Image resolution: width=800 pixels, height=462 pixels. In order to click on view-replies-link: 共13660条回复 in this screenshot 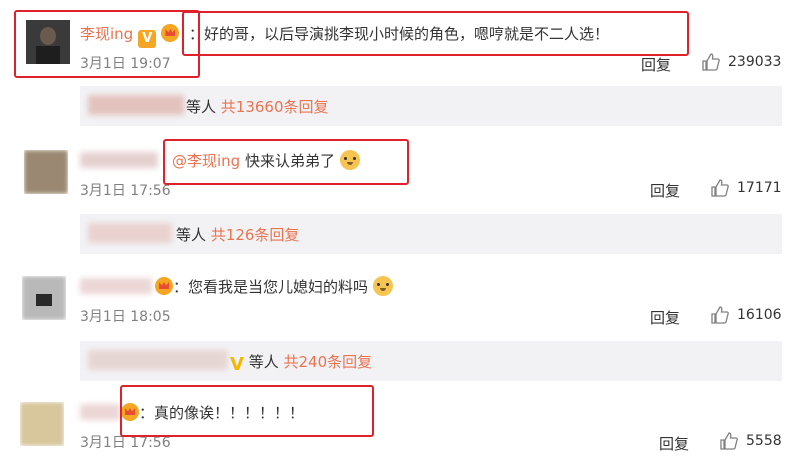, I will do `click(275, 107)`.